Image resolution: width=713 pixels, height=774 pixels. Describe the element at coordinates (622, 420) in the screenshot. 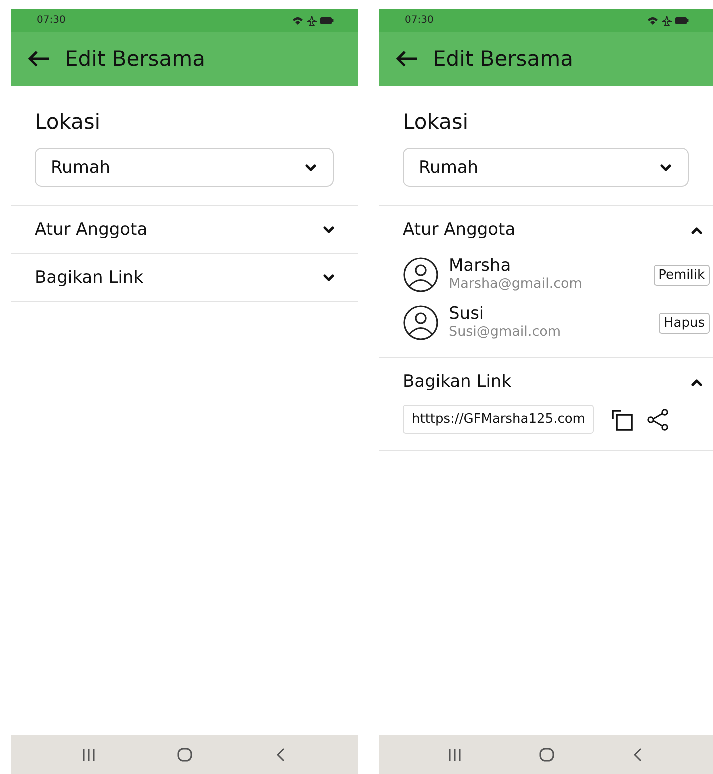

I see `copy-icon` at that location.